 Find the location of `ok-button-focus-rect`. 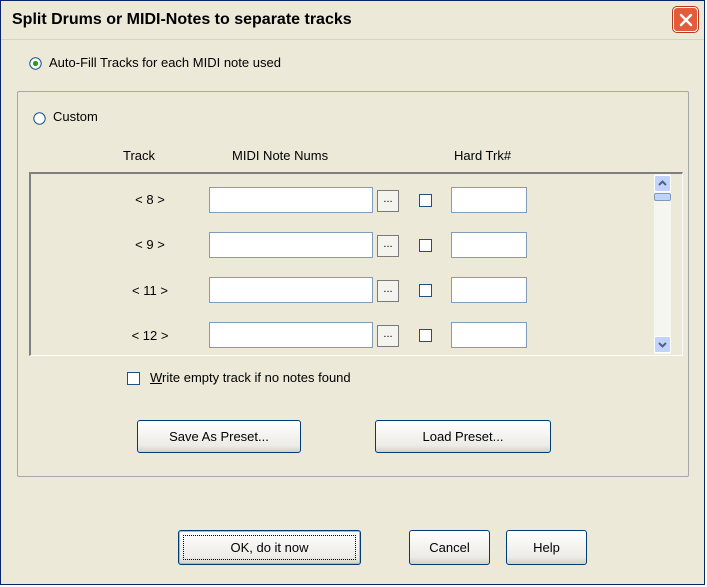

ok-button-focus-rect is located at coordinates (269, 547).